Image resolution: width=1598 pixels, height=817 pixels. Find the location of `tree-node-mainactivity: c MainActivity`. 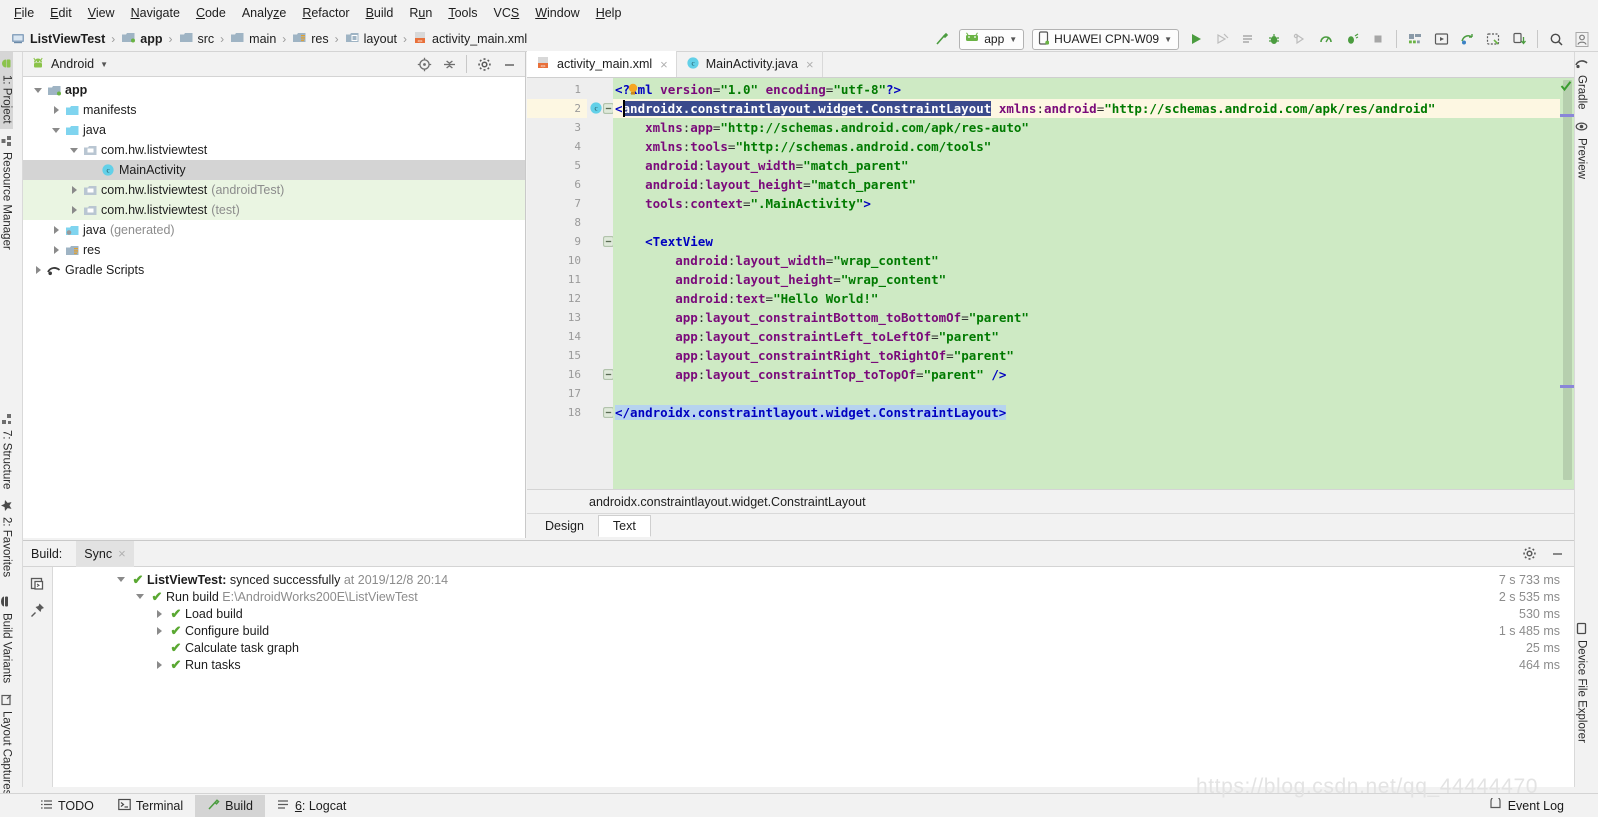

tree-node-mainactivity: c MainActivity is located at coordinates (274, 170).